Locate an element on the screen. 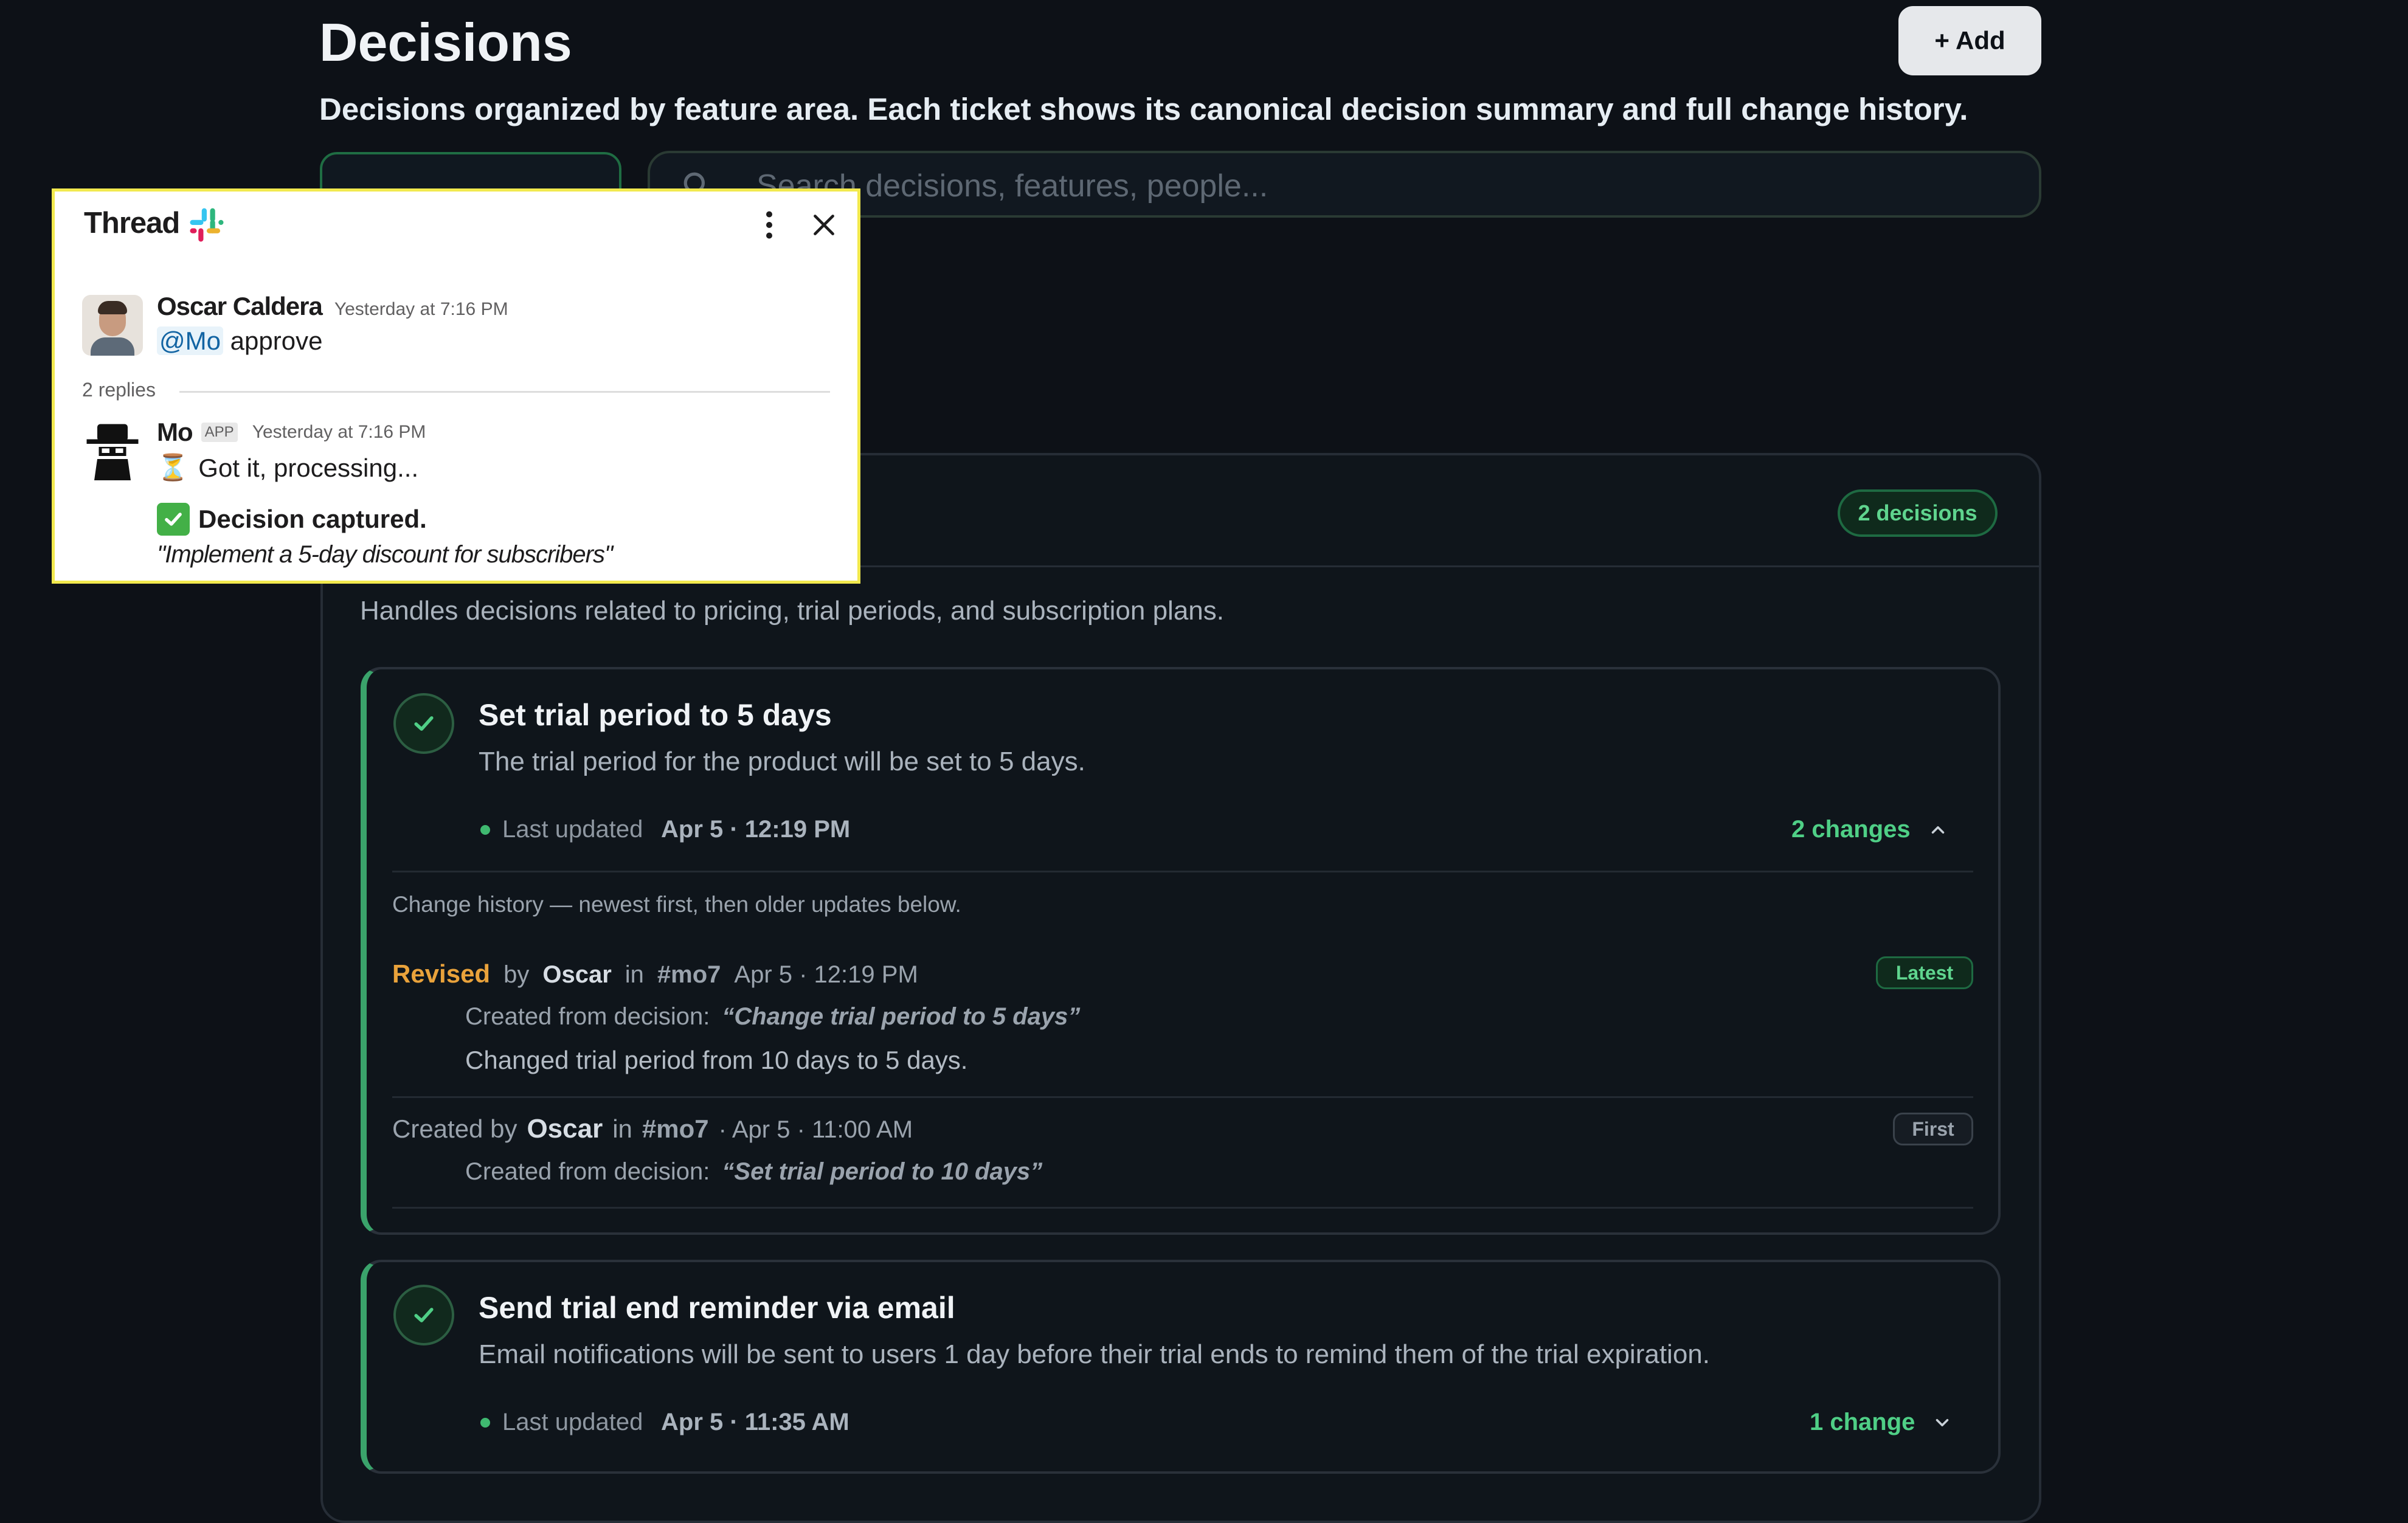 This screenshot has width=2408, height=1523. source-quote: “Set trial period to 10 days” is located at coordinates (883, 1171).